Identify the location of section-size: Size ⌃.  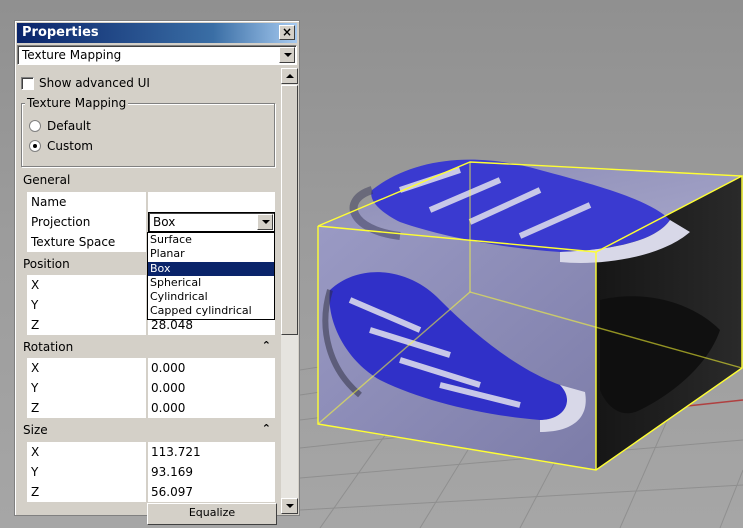
(149, 430).